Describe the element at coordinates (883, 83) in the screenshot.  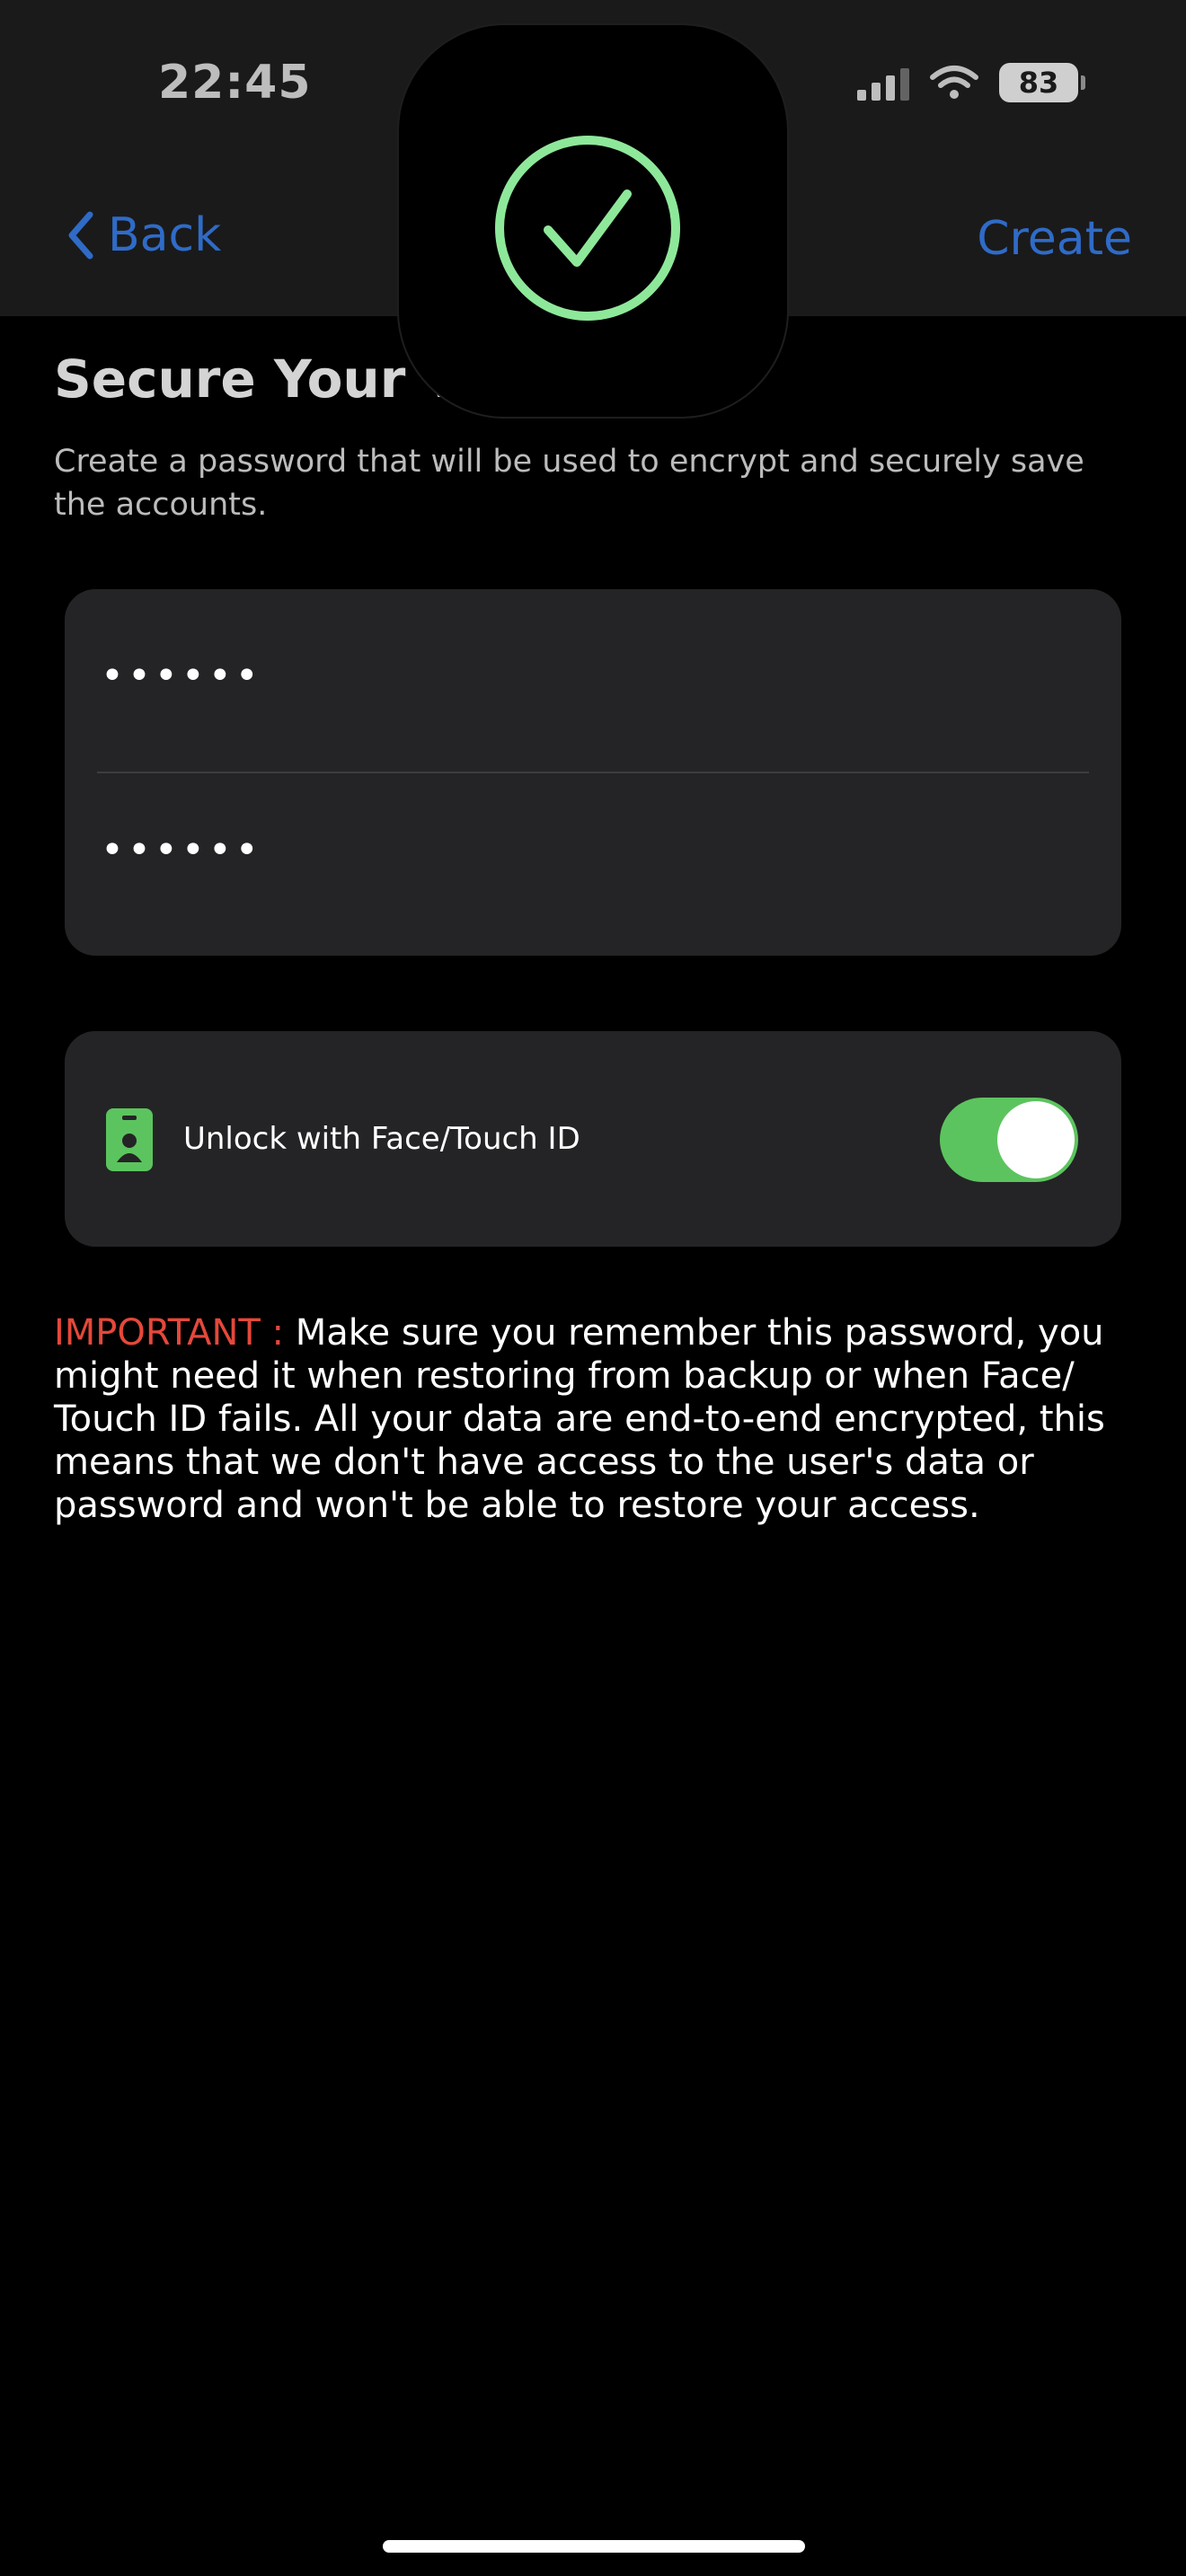
I see `cellular-signal-icon` at that location.